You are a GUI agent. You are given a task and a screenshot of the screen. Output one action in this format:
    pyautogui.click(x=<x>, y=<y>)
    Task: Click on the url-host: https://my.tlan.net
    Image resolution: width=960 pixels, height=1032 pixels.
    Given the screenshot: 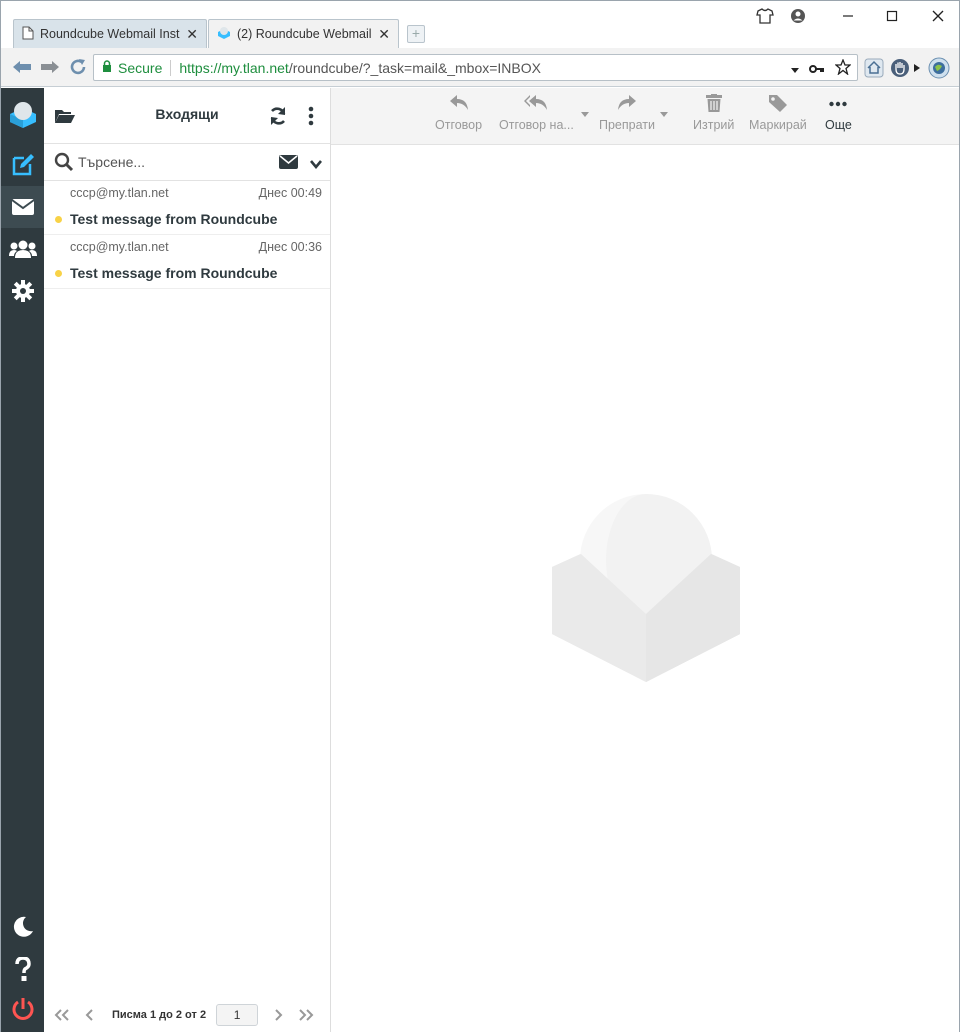 What is the action you would take?
    pyautogui.click(x=234, y=67)
    